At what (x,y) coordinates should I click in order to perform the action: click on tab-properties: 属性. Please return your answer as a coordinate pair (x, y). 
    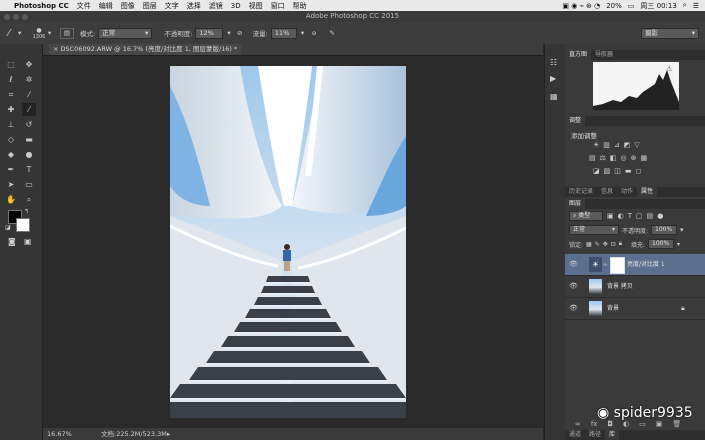
    Looking at the image, I should click on (647, 192).